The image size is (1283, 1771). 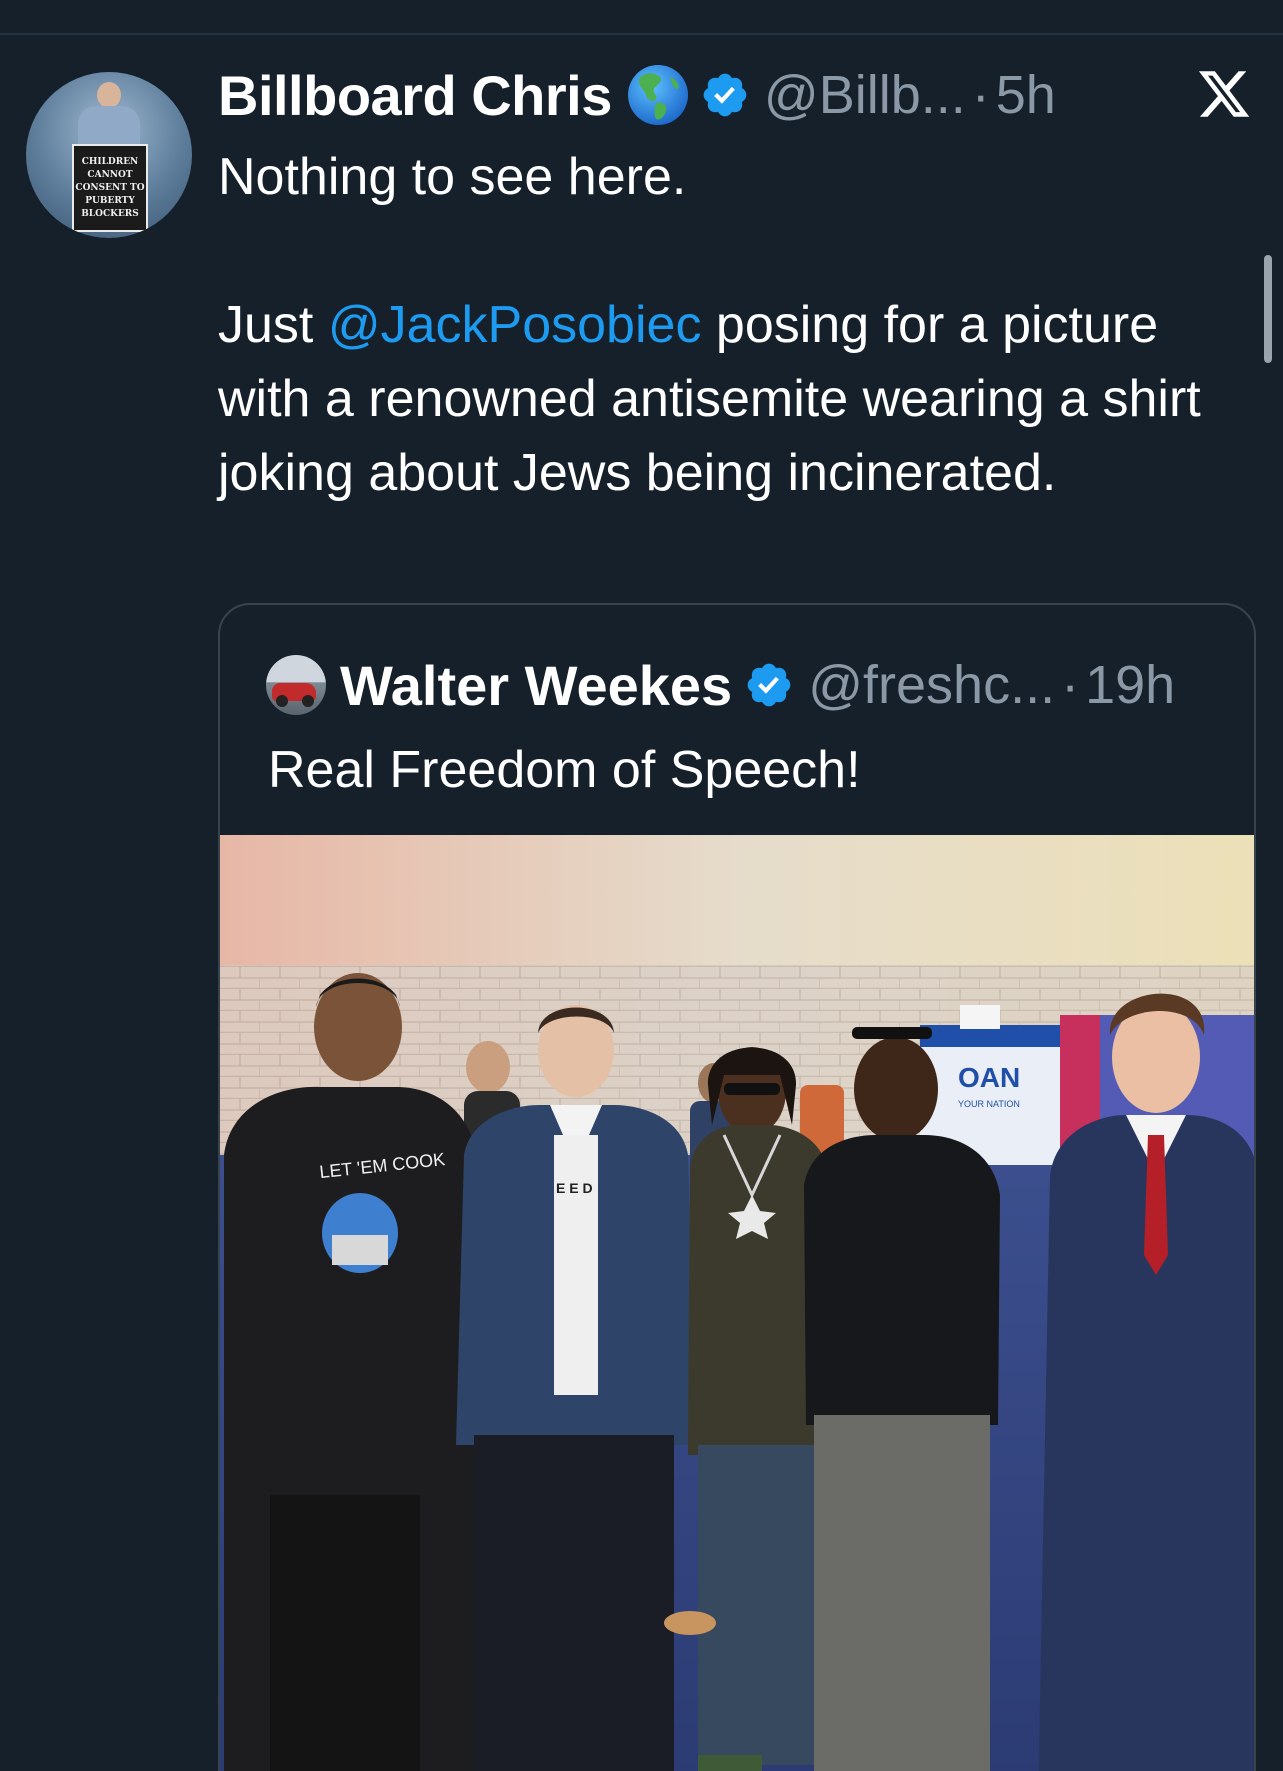 What do you see at coordinates (1268, 309) in the screenshot?
I see `scrollbar` at bounding box center [1268, 309].